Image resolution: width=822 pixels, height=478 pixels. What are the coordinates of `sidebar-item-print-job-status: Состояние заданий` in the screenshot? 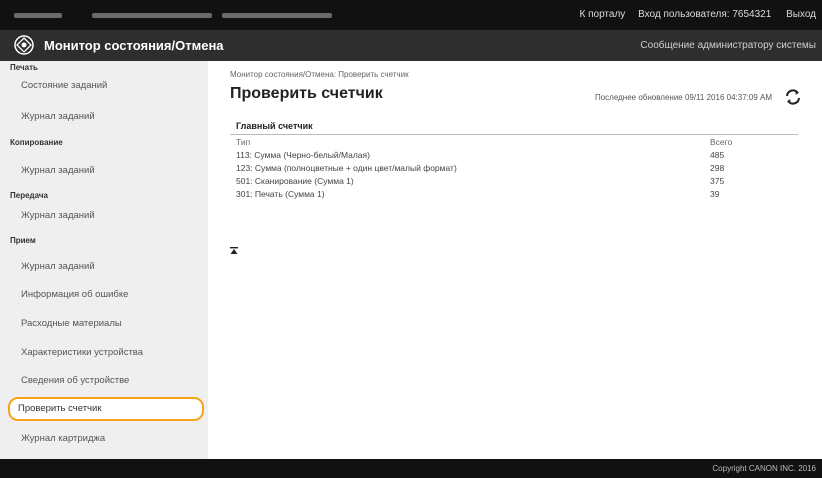 It's located at (106, 86).